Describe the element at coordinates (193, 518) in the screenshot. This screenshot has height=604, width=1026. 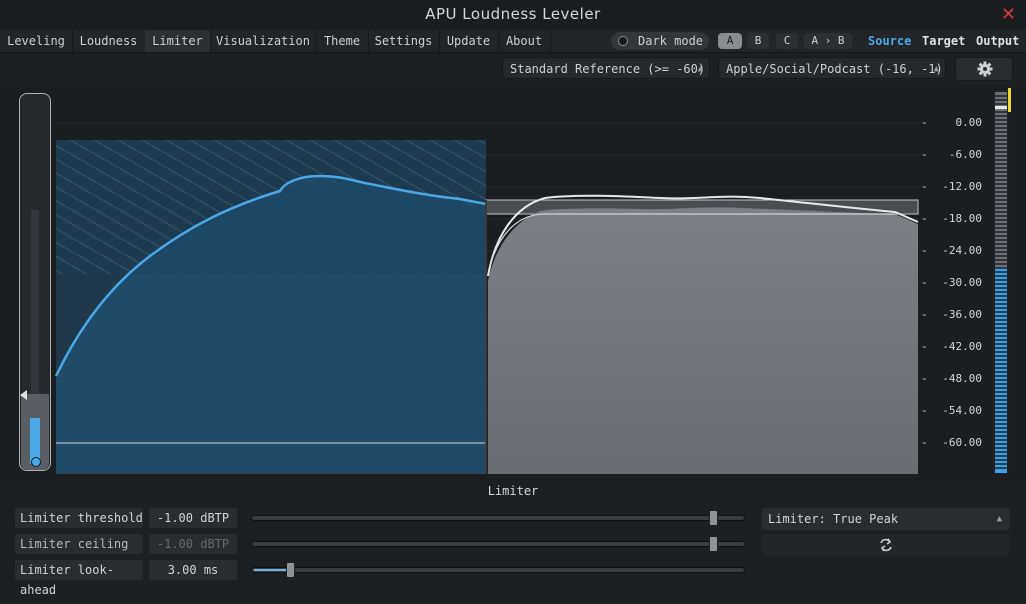
I see `threshold-value: -1.00 dBTP` at that location.